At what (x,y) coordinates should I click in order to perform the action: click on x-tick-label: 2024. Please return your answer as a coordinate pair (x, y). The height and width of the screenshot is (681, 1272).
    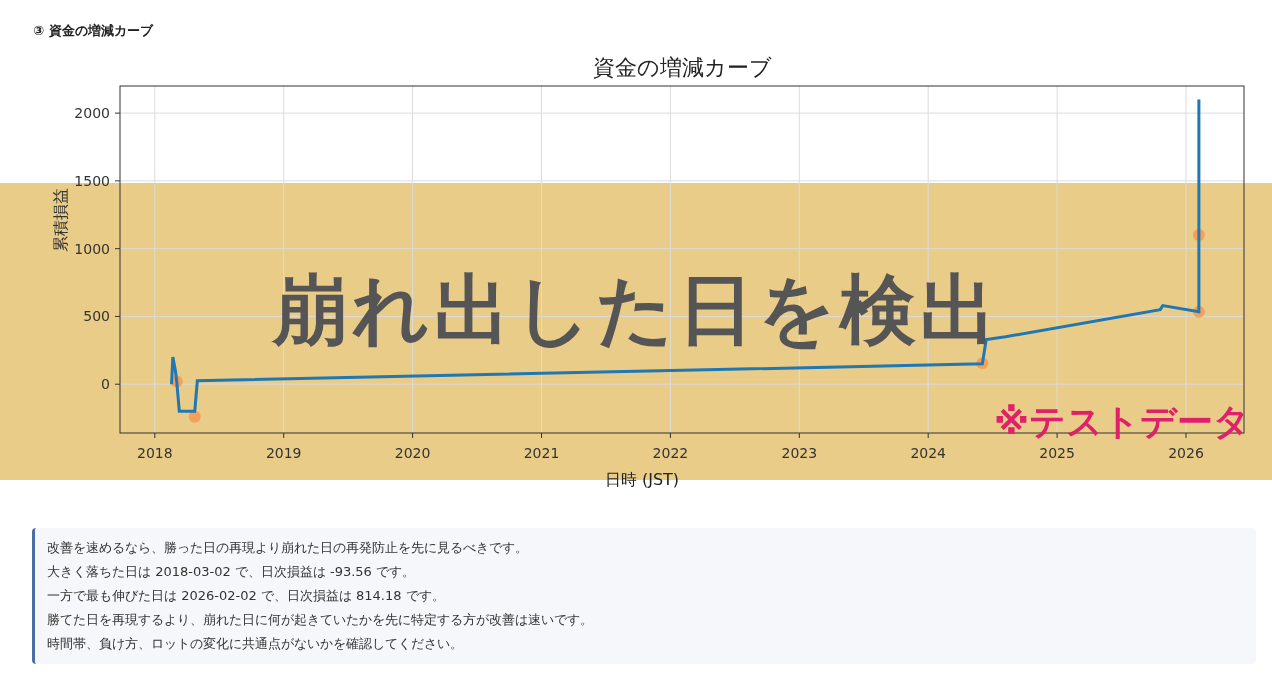
    Looking at the image, I should click on (928, 453).